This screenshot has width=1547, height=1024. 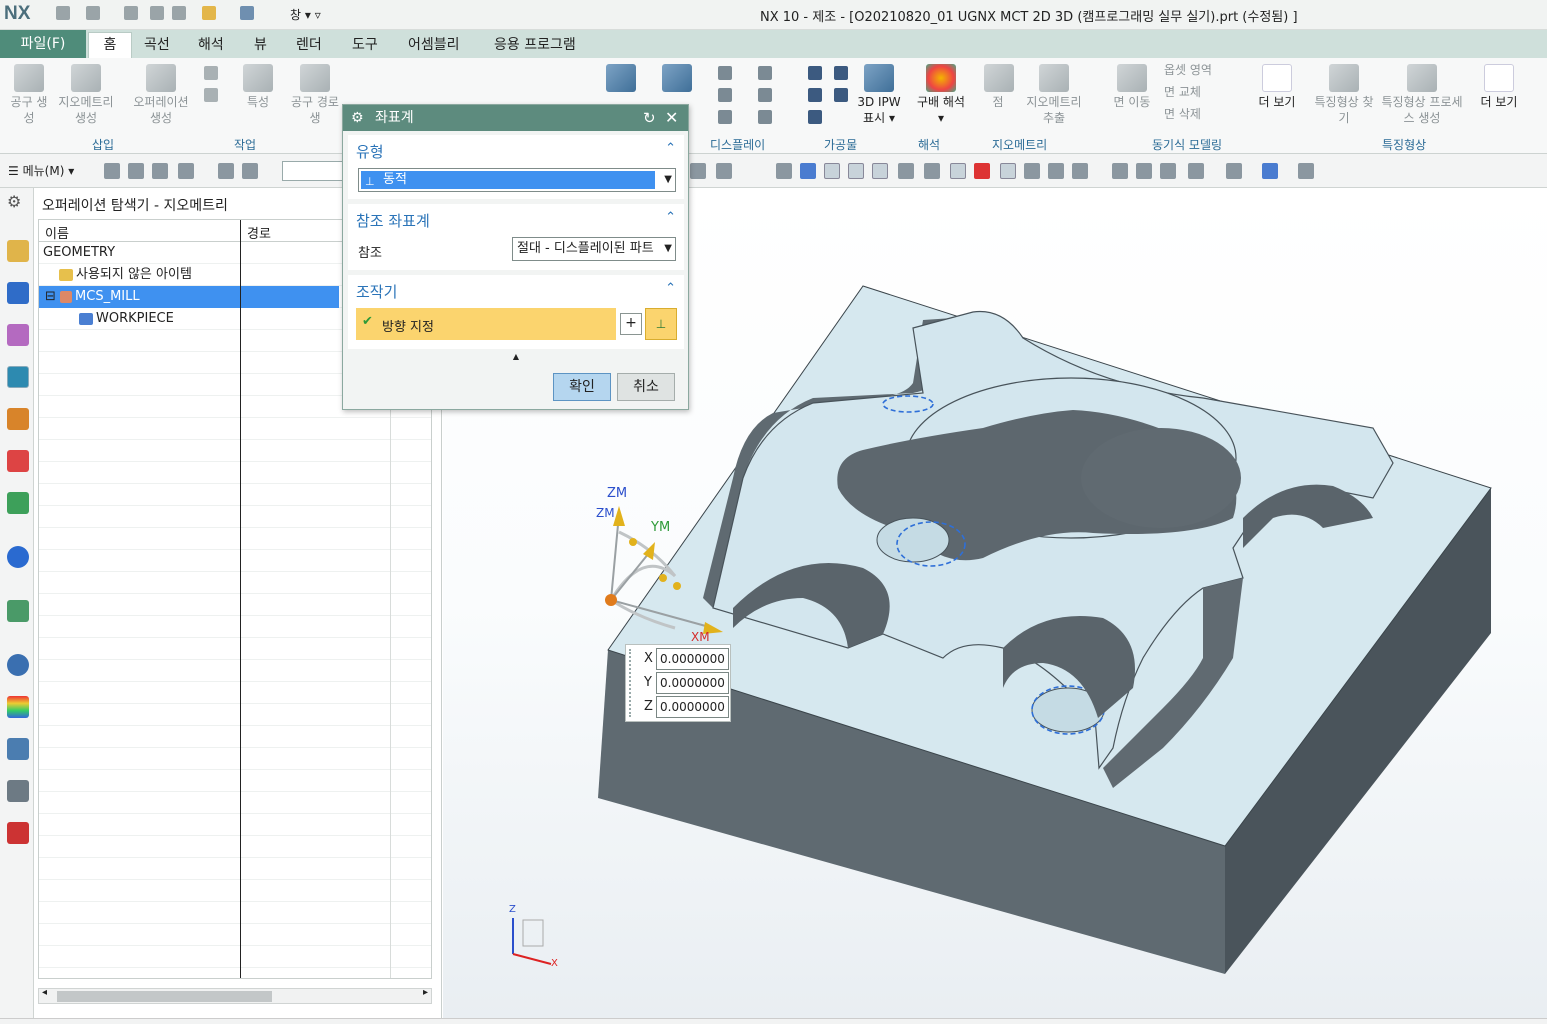 What do you see at coordinates (18, 611) in the screenshot?
I see `web-browser-icon` at bounding box center [18, 611].